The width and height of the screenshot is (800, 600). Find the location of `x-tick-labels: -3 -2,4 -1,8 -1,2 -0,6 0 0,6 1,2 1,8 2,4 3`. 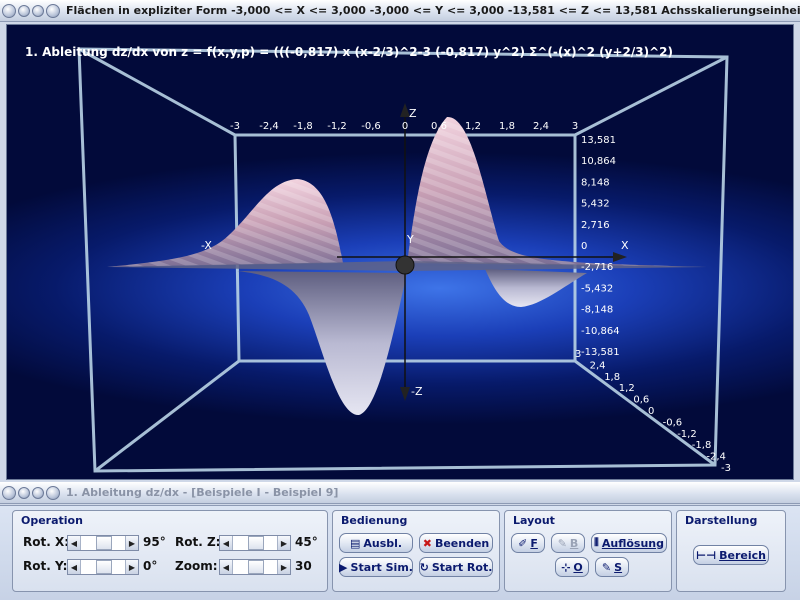

x-tick-labels: -3 -2,4 -1,8 -1,2 -0,6 0 0,6 1,2 1,8 2,4 3 is located at coordinates (404, 126).